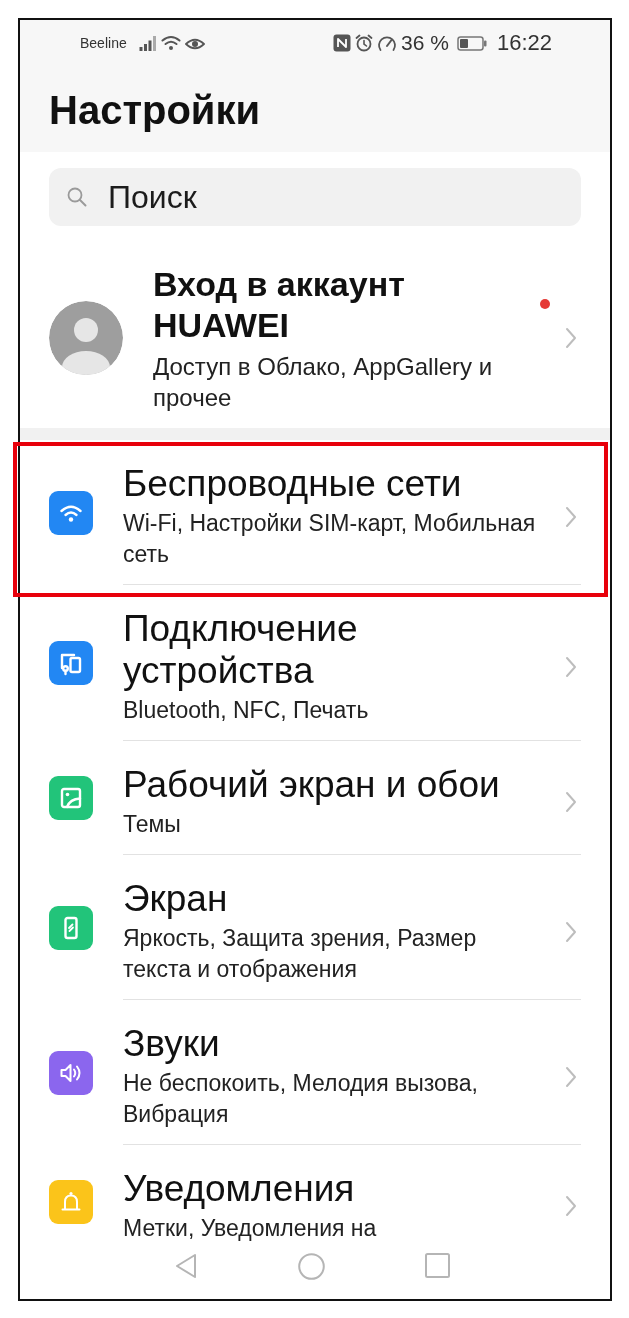 This screenshot has height=1318, width=629. I want to click on item-title: Рабочий экран и обои, so click(311, 785).